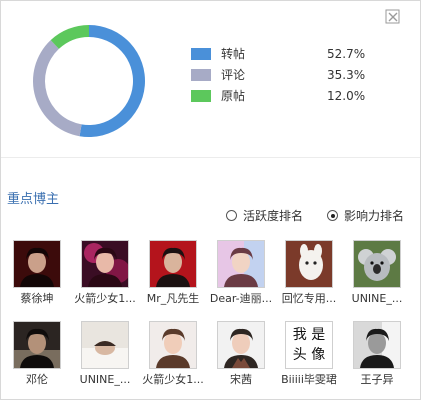 This screenshot has width=421, height=400. What do you see at coordinates (309, 380) in the screenshot?
I see `blogger-name: Biiiii毕雯珺` at bounding box center [309, 380].